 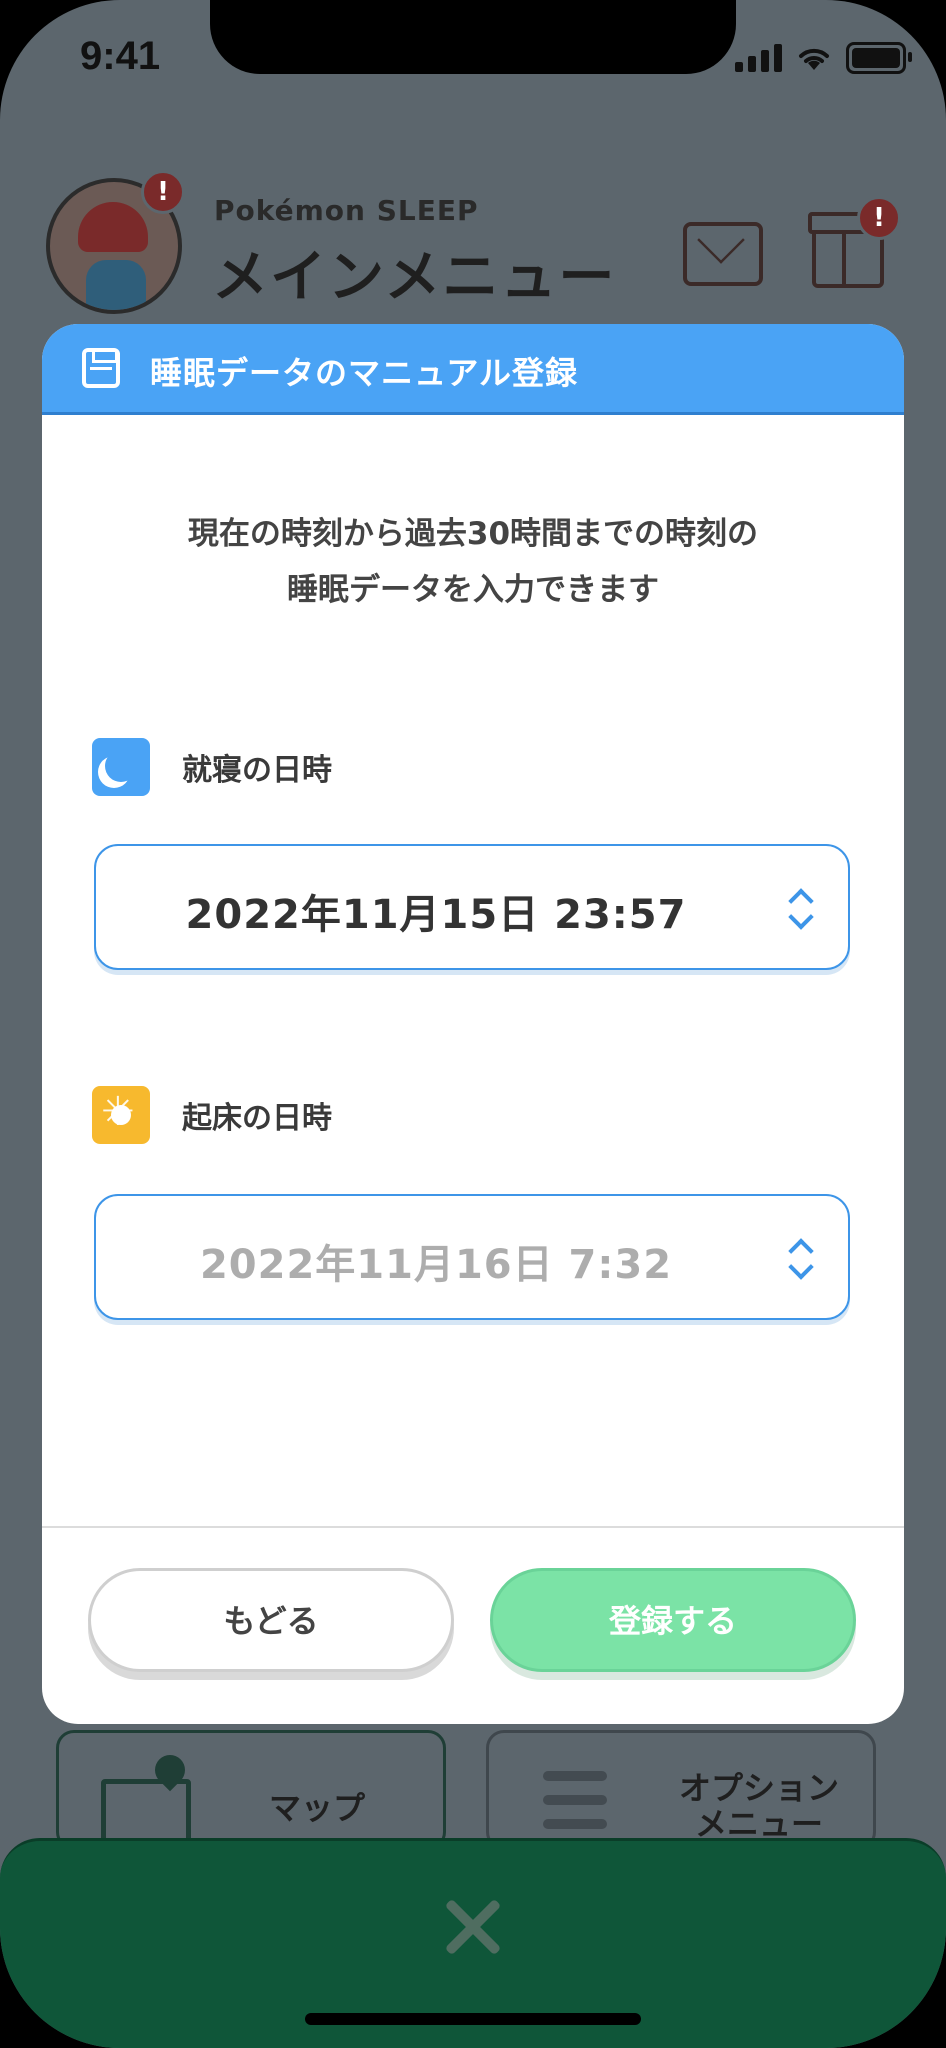 What do you see at coordinates (673, 1620) in the screenshot?
I see `register-button: 登録する` at bounding box center [673, 1620].